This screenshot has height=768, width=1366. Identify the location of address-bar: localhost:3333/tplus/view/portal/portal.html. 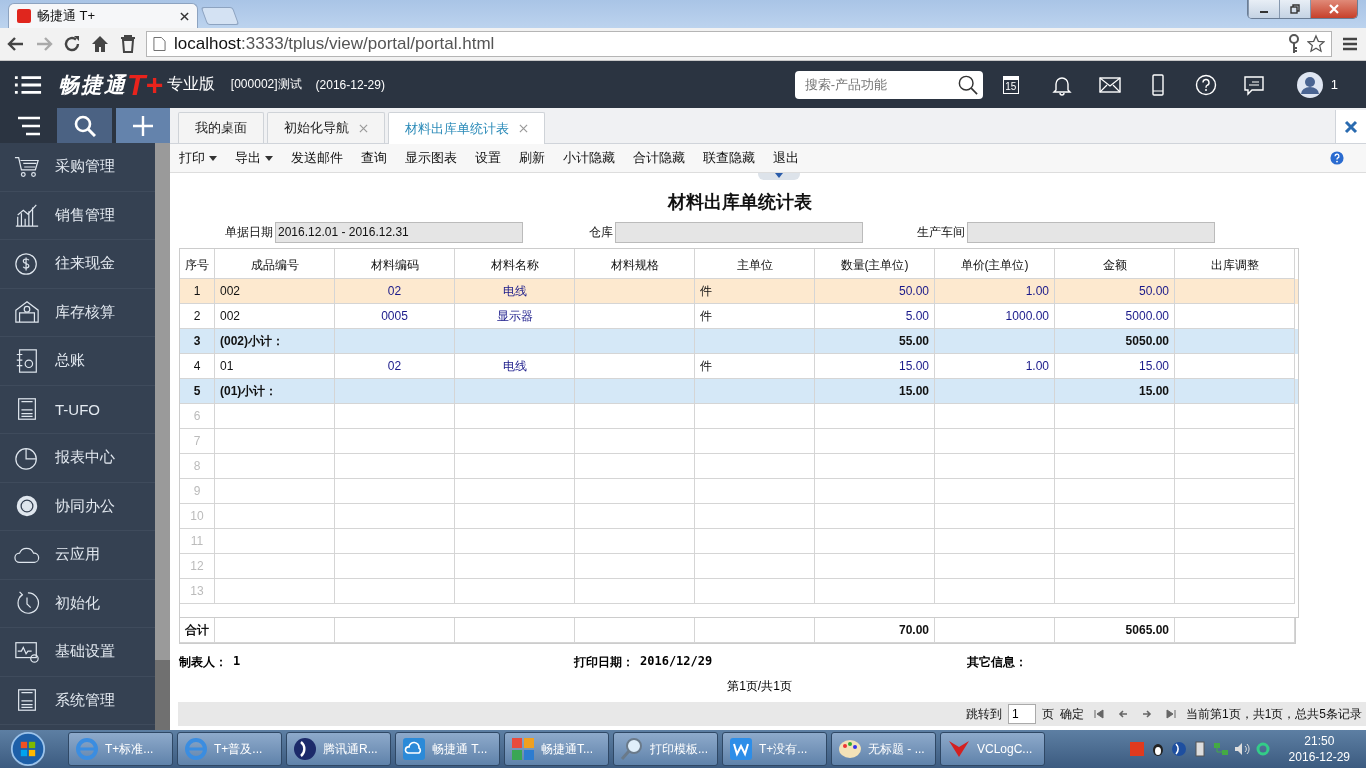
(739, 44).